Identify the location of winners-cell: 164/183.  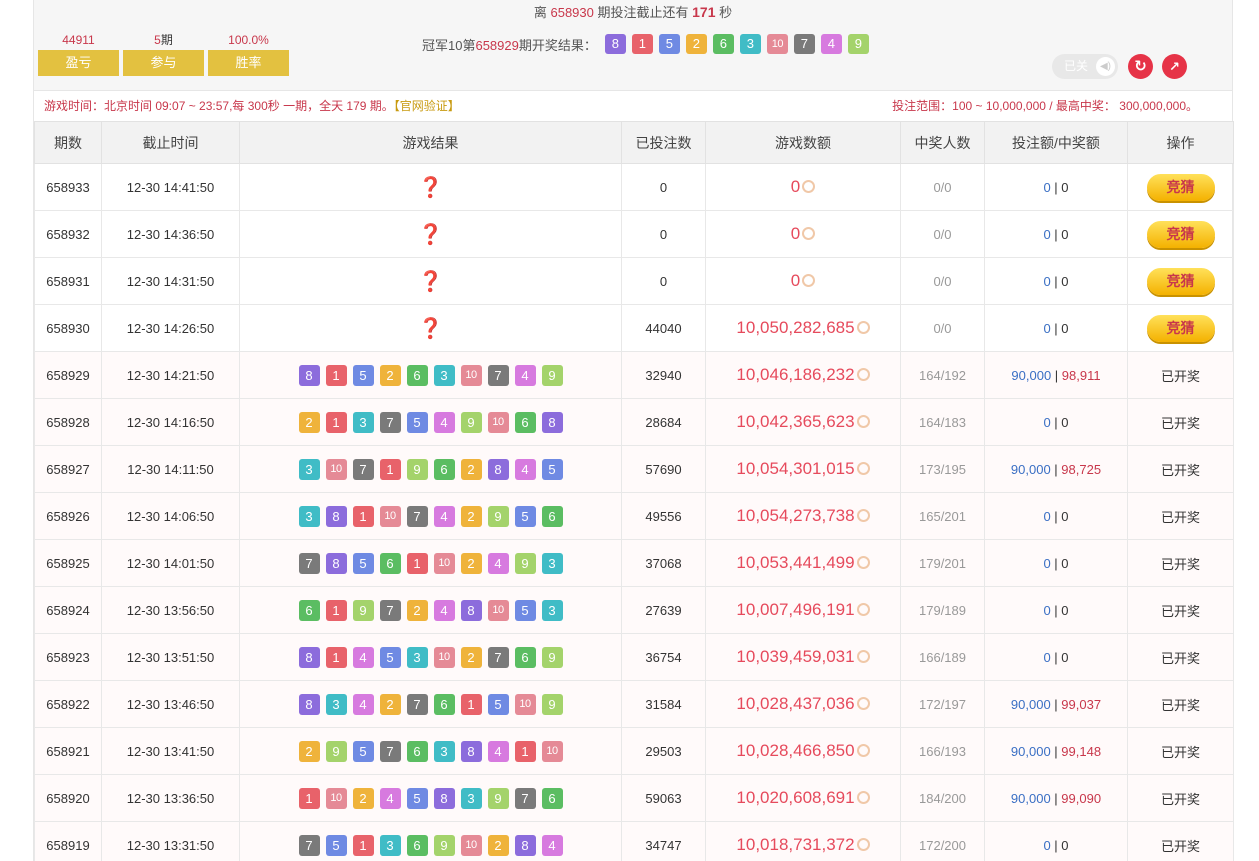
(942, 422).